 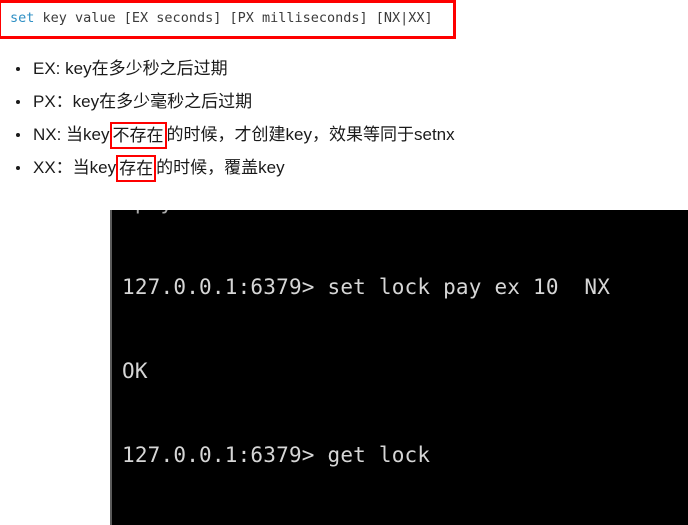 I want to click on code-keyword: set, so click(x=22, y=18).